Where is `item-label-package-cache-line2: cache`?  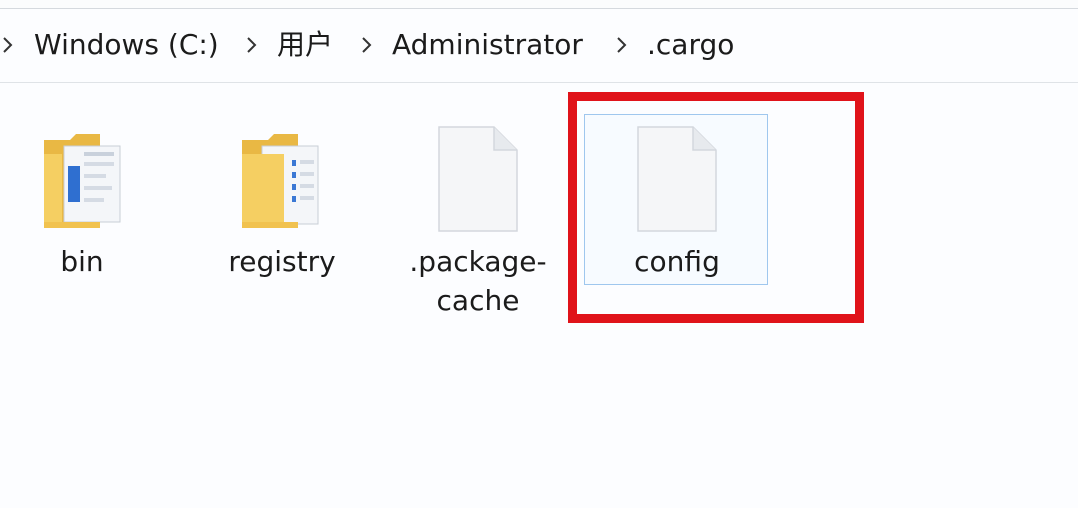
item-label-package-cache-line2: cache is located at coordinates (478, 300).